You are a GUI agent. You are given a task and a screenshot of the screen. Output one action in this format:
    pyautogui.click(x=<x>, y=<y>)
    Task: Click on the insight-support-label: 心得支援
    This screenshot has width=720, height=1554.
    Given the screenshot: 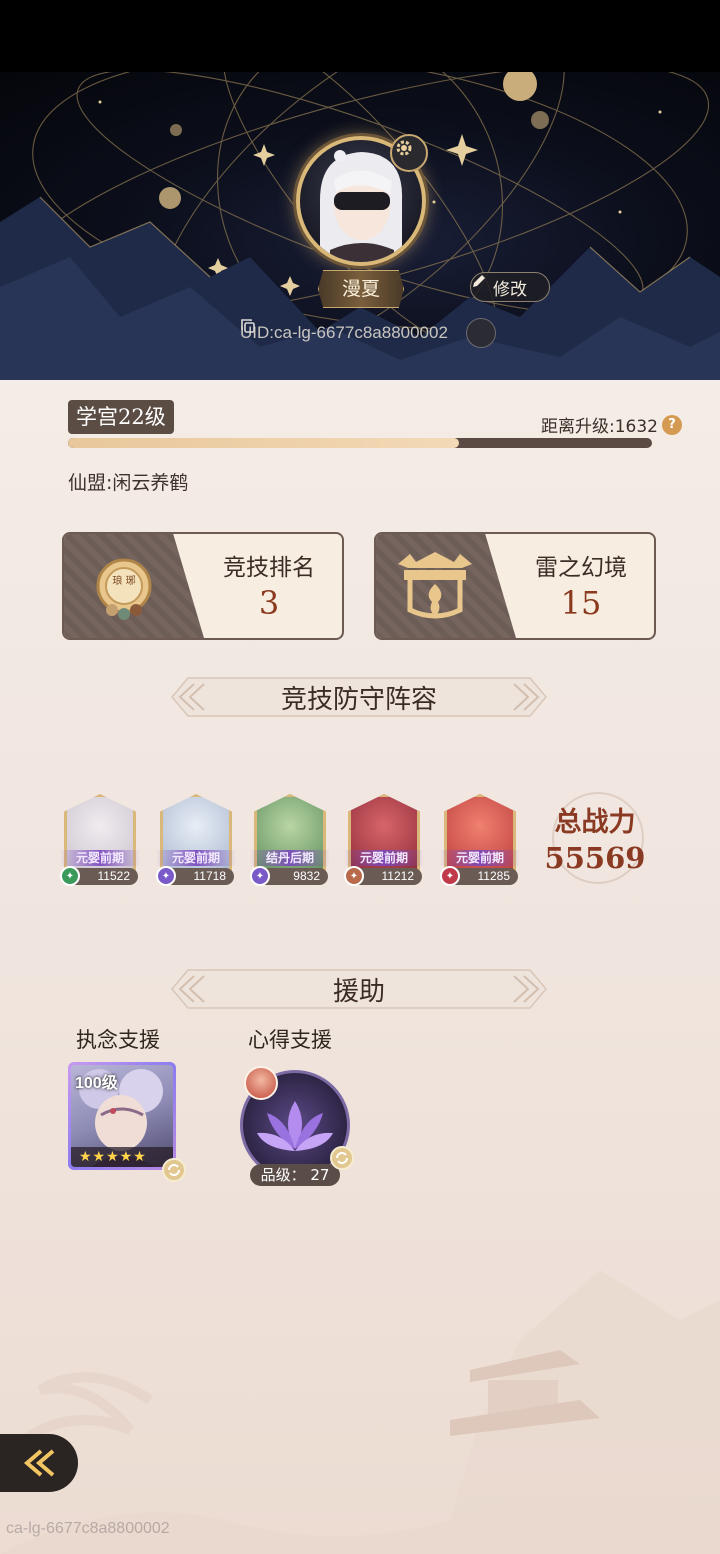 What is the action you would take?
    pyautogui.click(x=290, y=1040)
    